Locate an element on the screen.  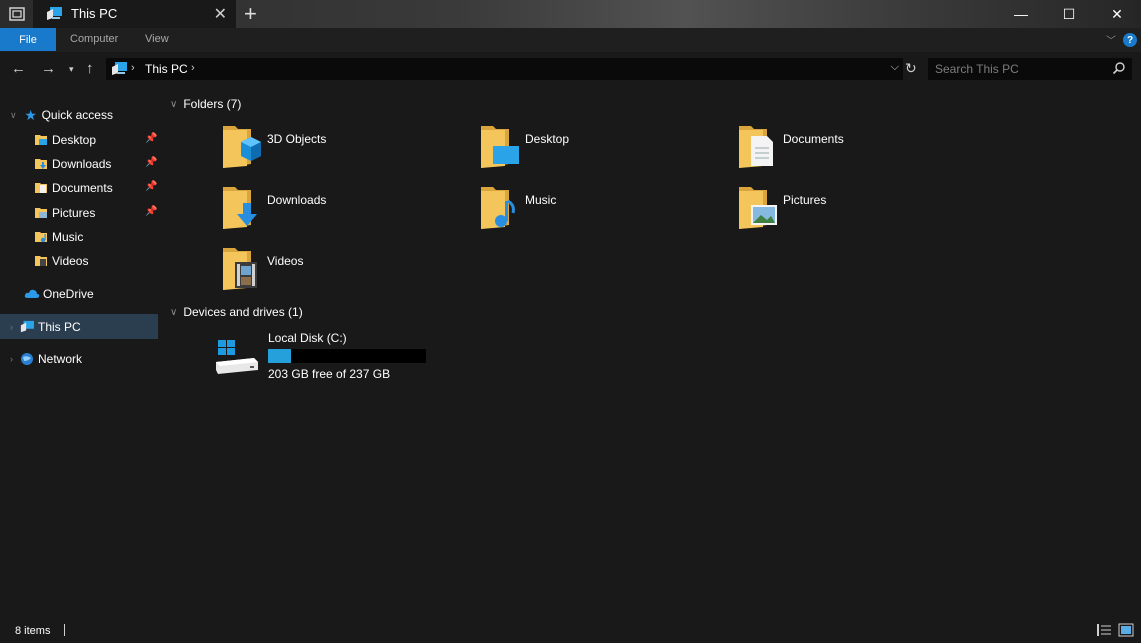
folder-label: Videos is located at coordinates (285, 261).